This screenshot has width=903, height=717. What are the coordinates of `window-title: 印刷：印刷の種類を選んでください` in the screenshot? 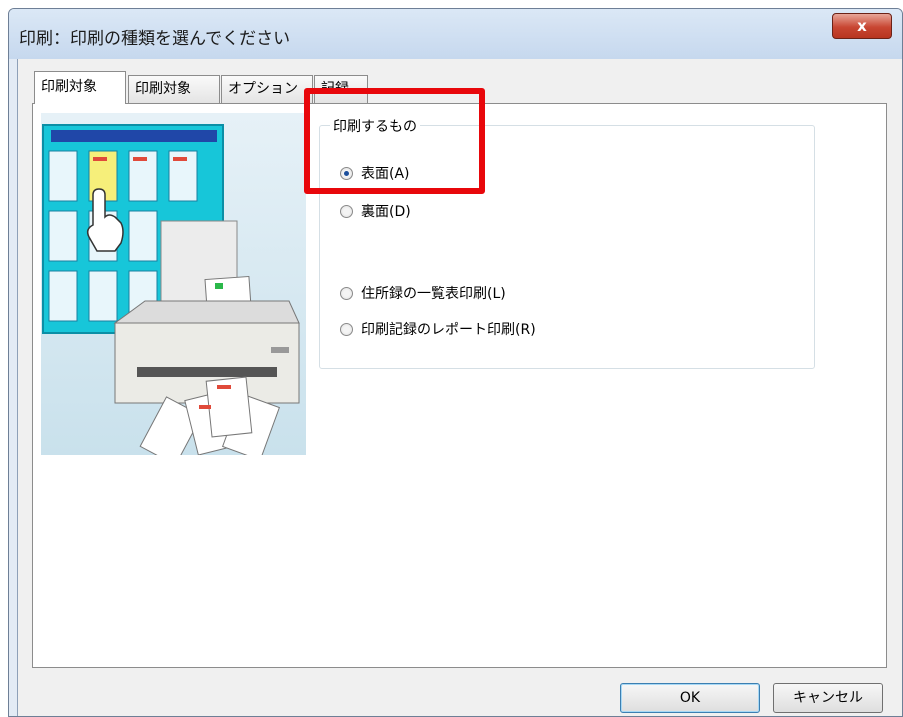 It's located at (155, 39).